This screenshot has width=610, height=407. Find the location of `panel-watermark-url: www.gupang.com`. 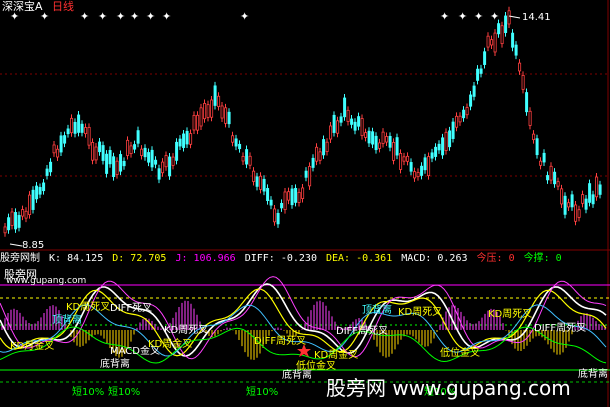

panel-watermark-url: www.gupang.com is located at coordinates (46, 281).